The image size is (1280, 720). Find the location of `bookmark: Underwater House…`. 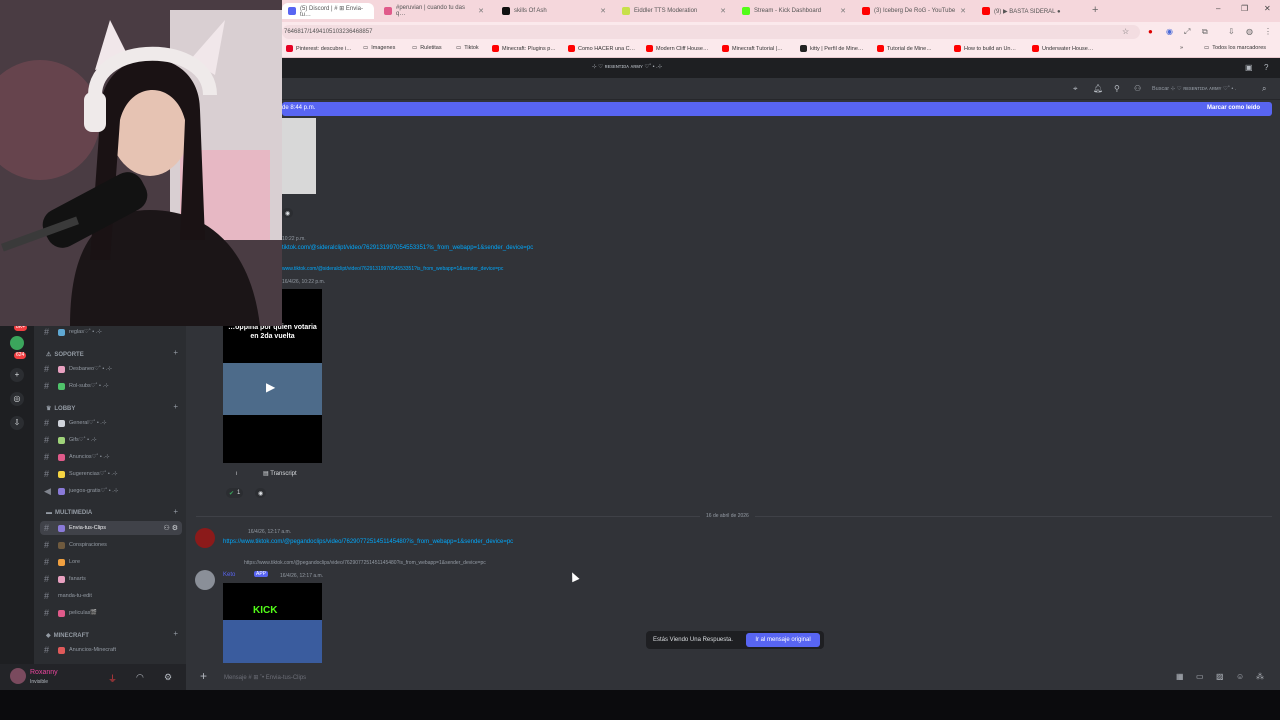

bookmark: Underwater House… is located at coordinates (1062, 48).